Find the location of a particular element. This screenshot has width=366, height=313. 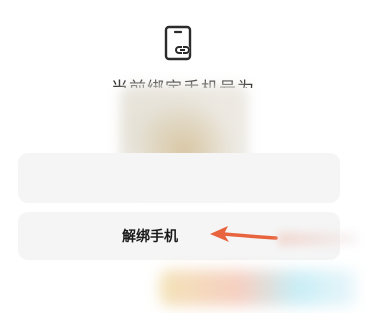

watermark is located at coordinates (318, 239).